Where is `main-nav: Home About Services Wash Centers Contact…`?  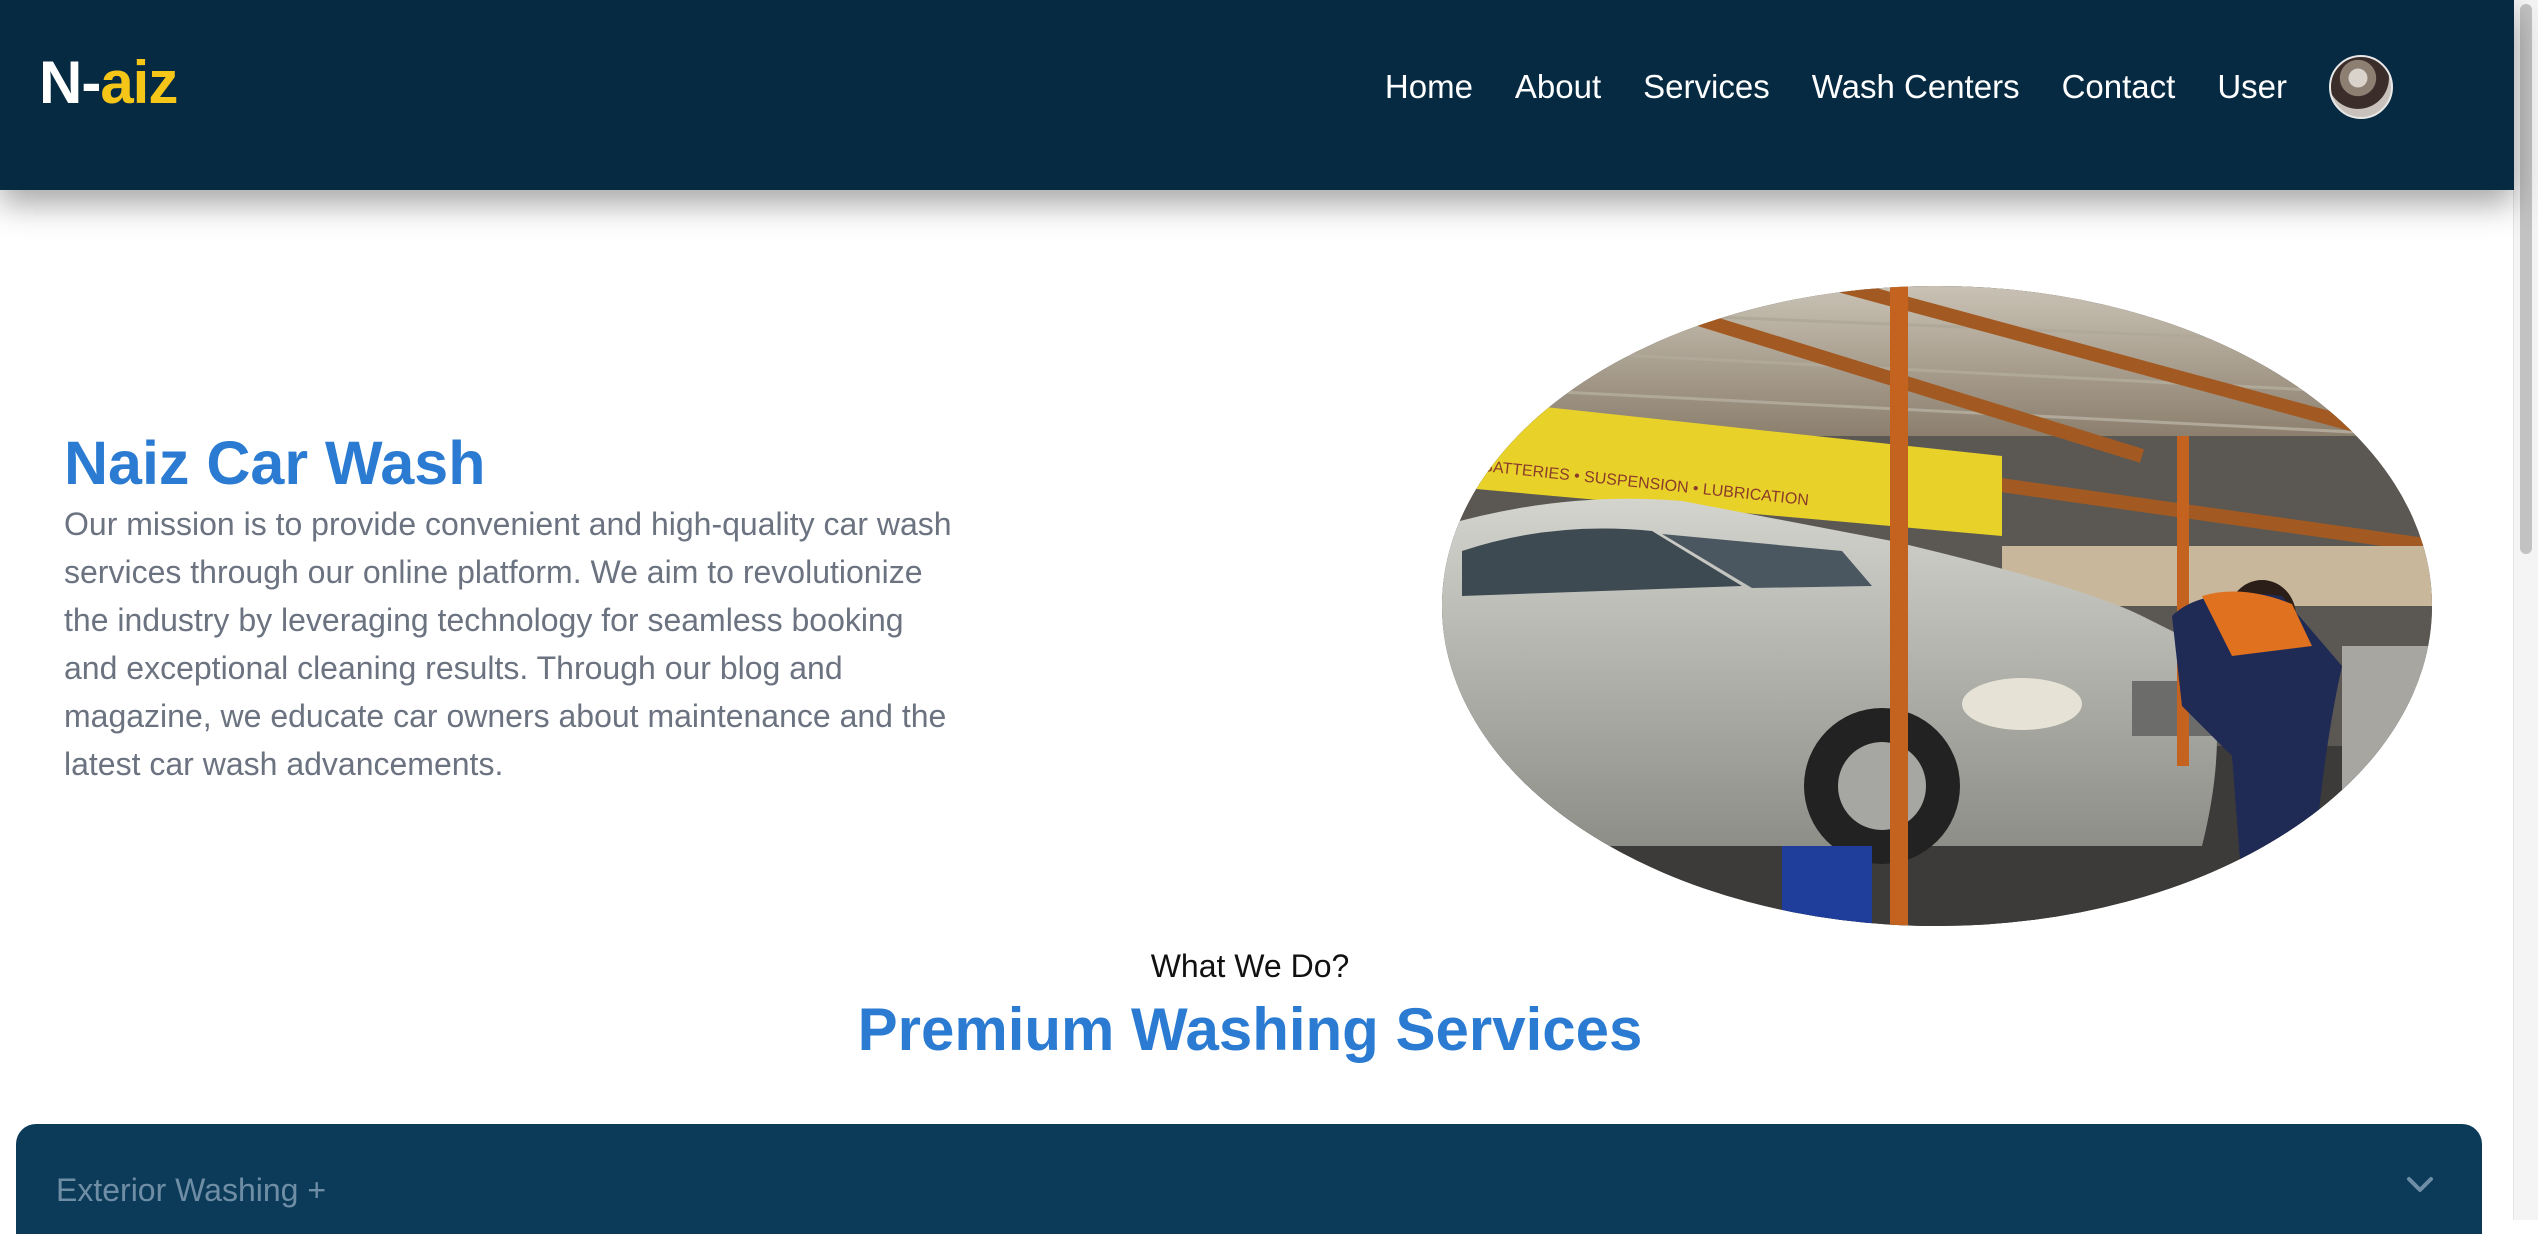
main-nav: Home About Services Wash Centers Contact… is located at coordinates (1889, 87).